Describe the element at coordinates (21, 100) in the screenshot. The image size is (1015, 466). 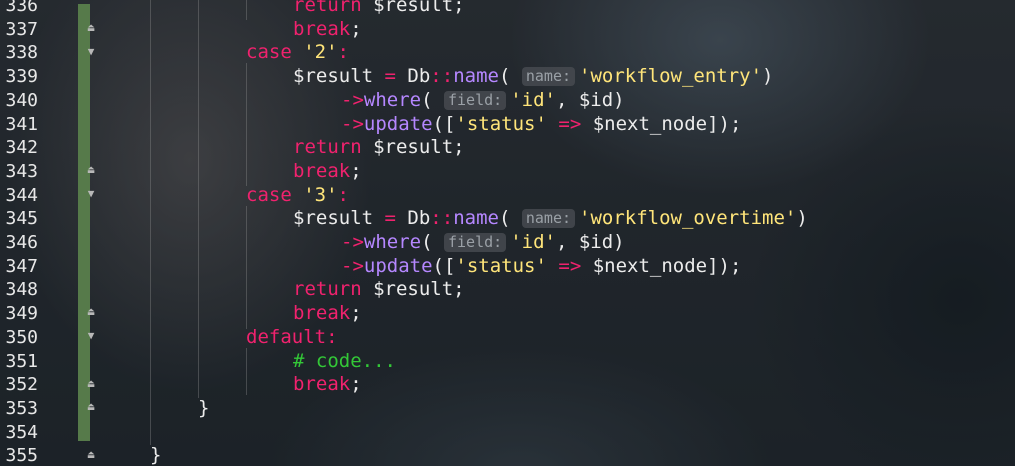
I see `line-number: 340` at that location.